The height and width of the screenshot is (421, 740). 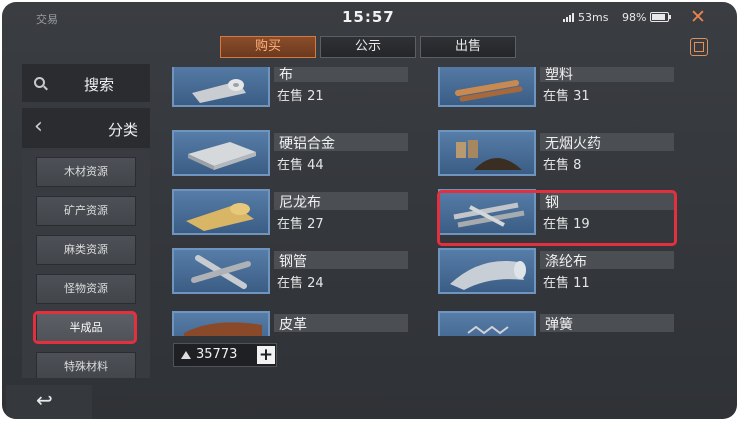 I want to click on item-plastic: 塑料 在售 31, so click(x=556, y=87).